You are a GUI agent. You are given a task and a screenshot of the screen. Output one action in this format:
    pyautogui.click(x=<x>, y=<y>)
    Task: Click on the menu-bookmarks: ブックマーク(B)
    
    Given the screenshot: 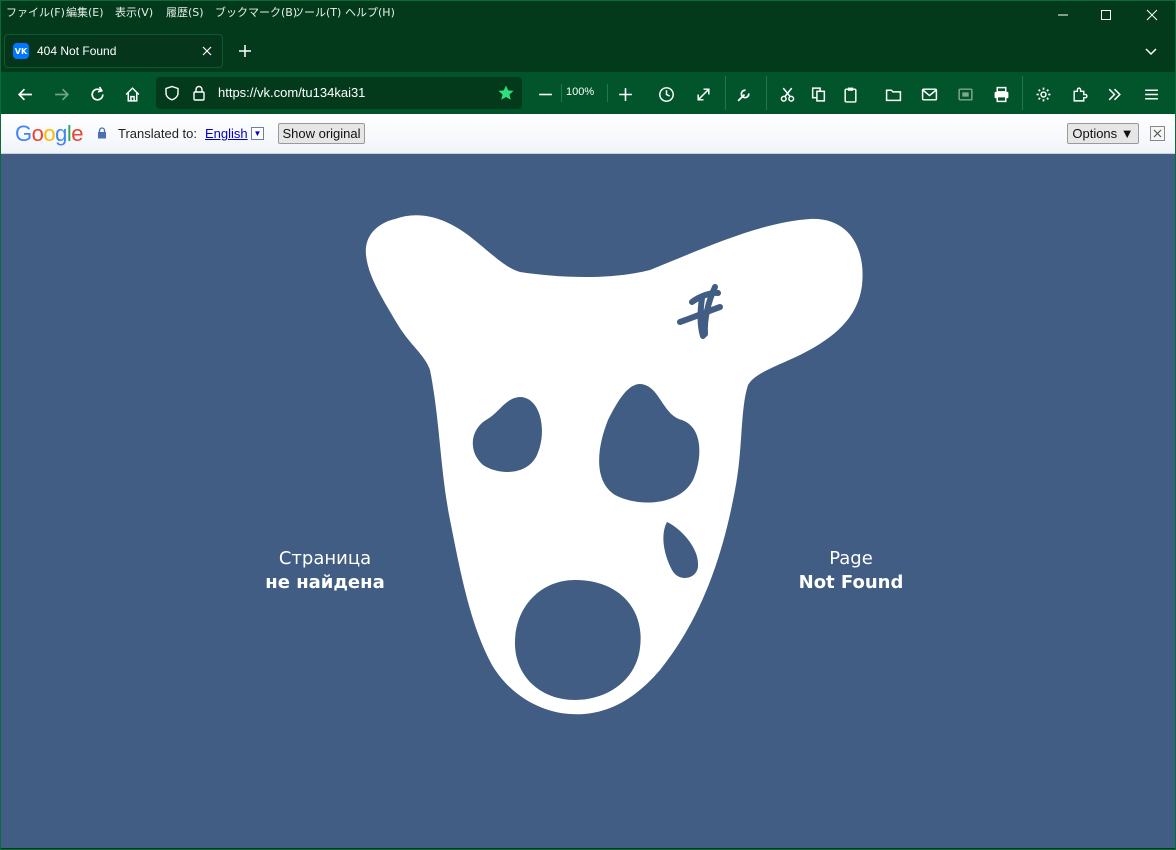 What is the action you would take?
    pyautogui.click(x=256, y=12)
    